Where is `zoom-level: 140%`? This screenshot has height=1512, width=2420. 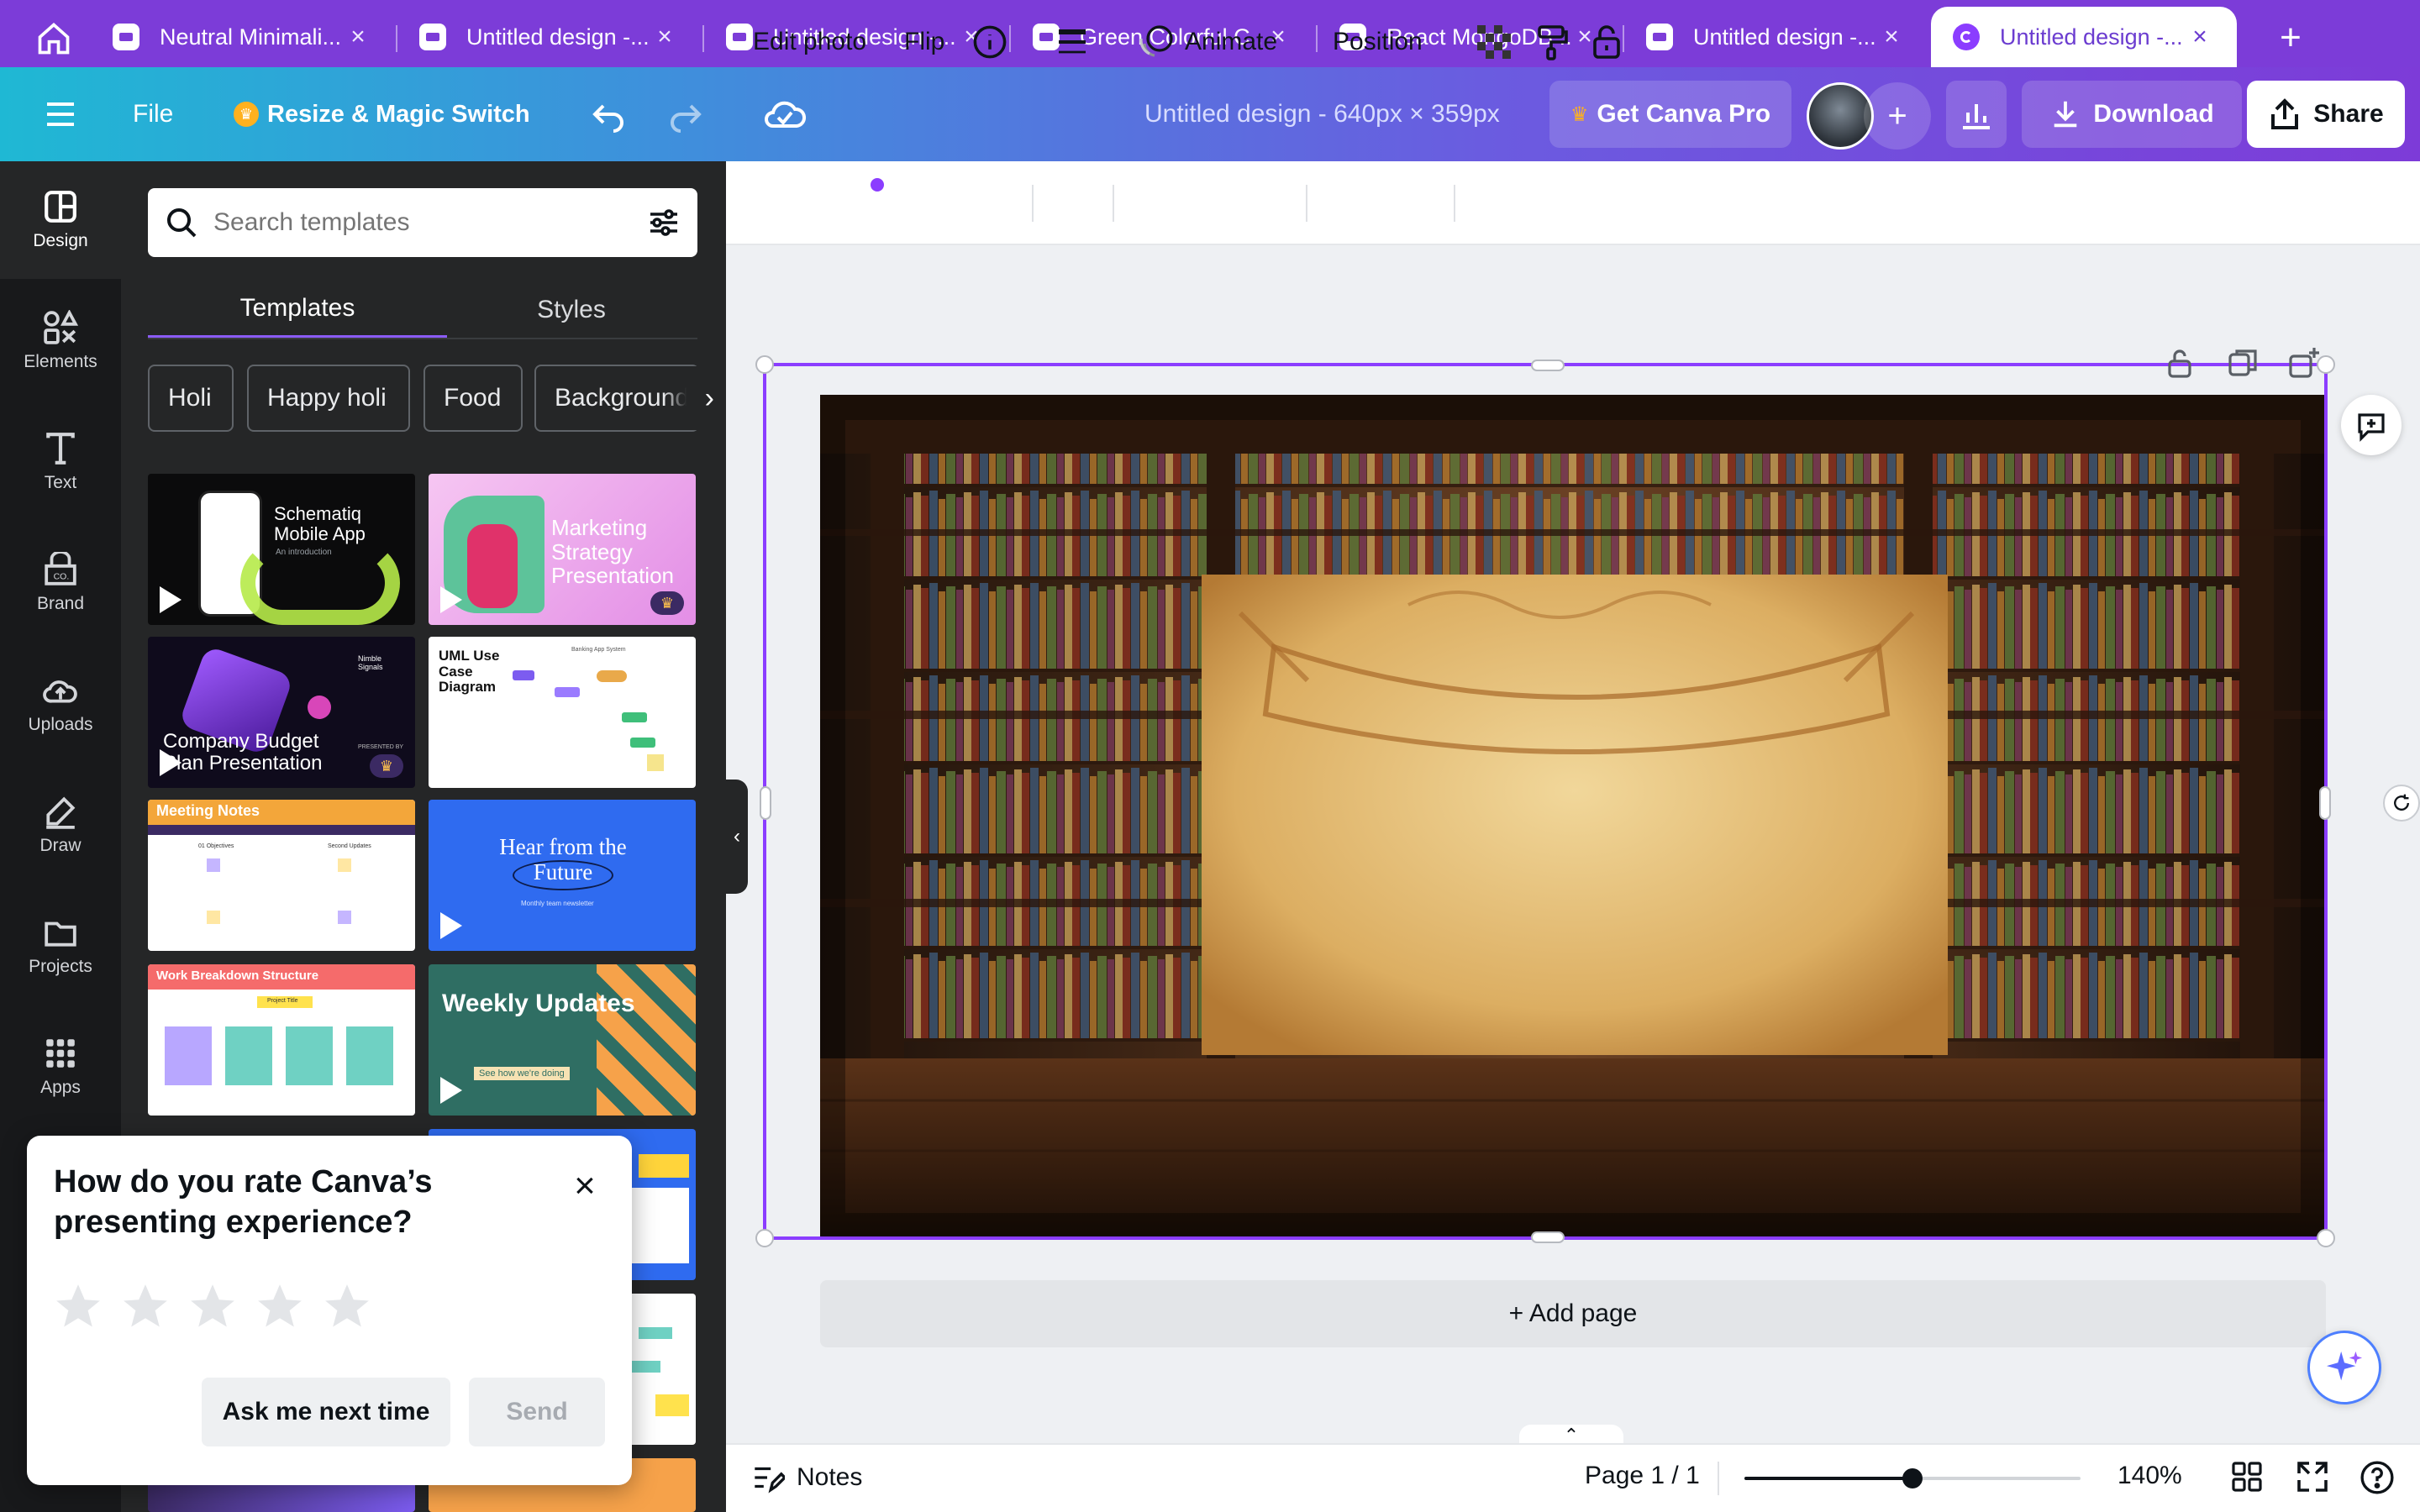 zoom-level: 140% is located at coordinates (2150, 1476).